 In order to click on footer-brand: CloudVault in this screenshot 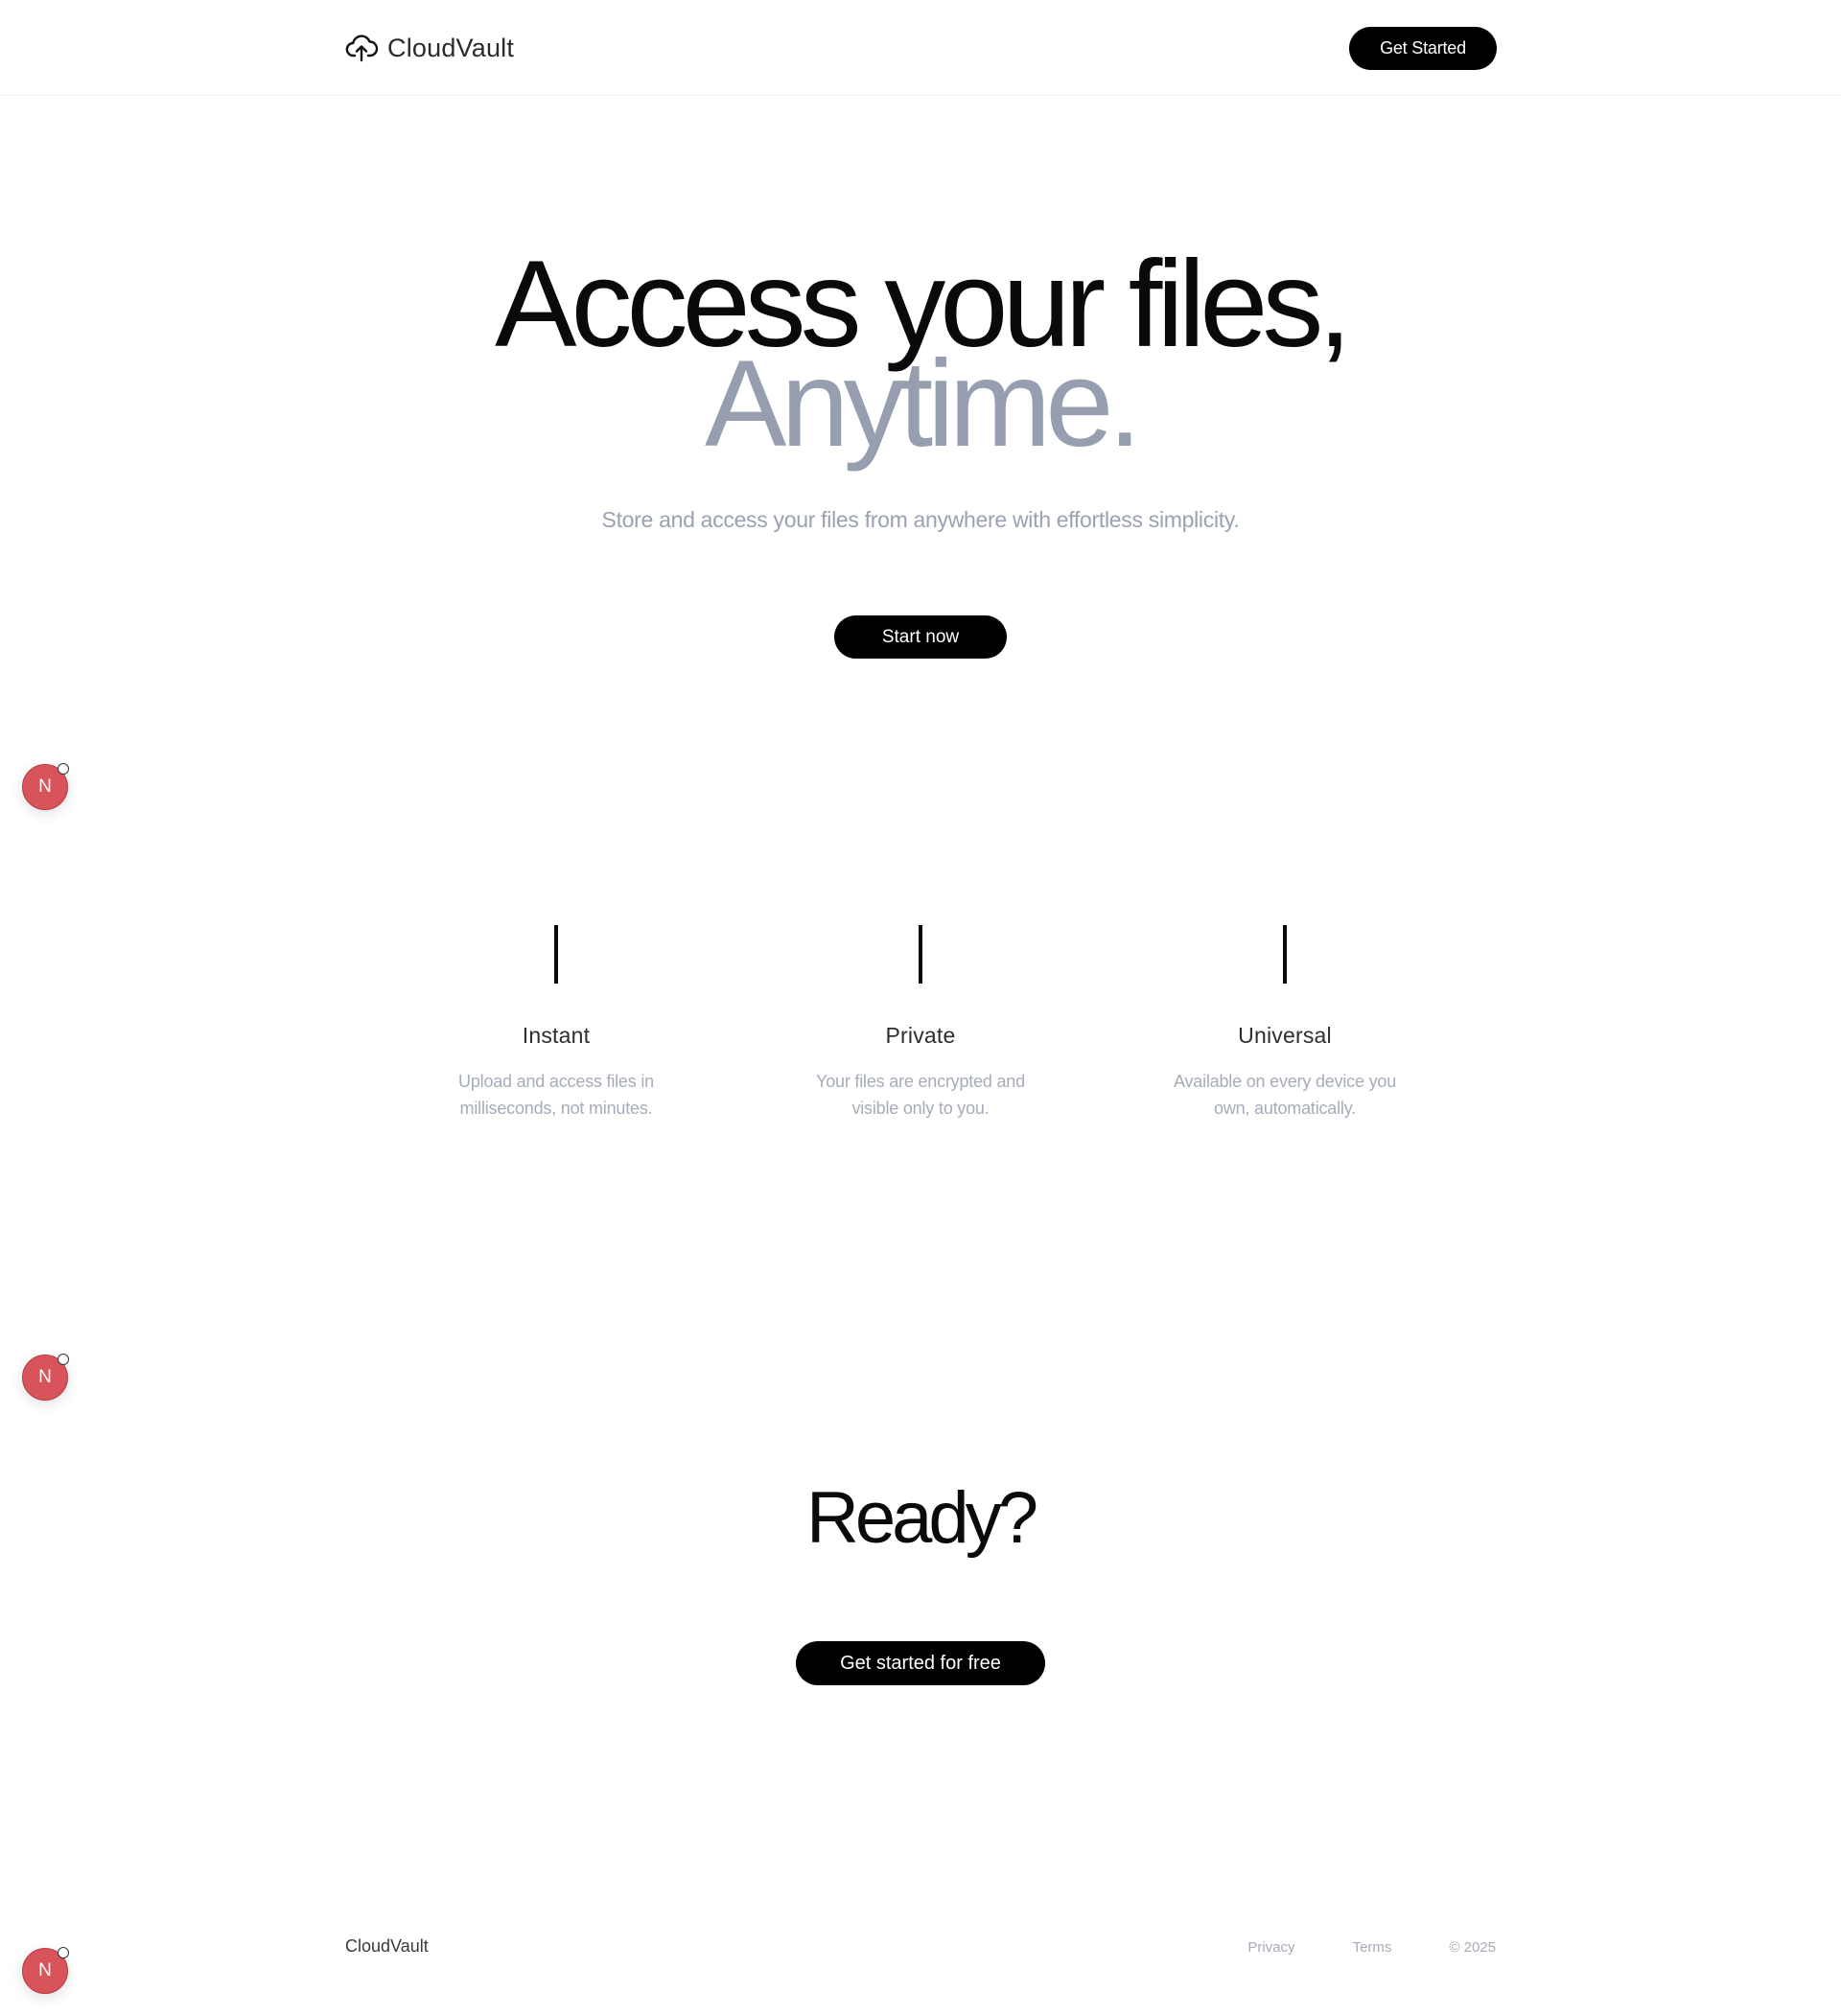, I will do `click(387, 1946)`.